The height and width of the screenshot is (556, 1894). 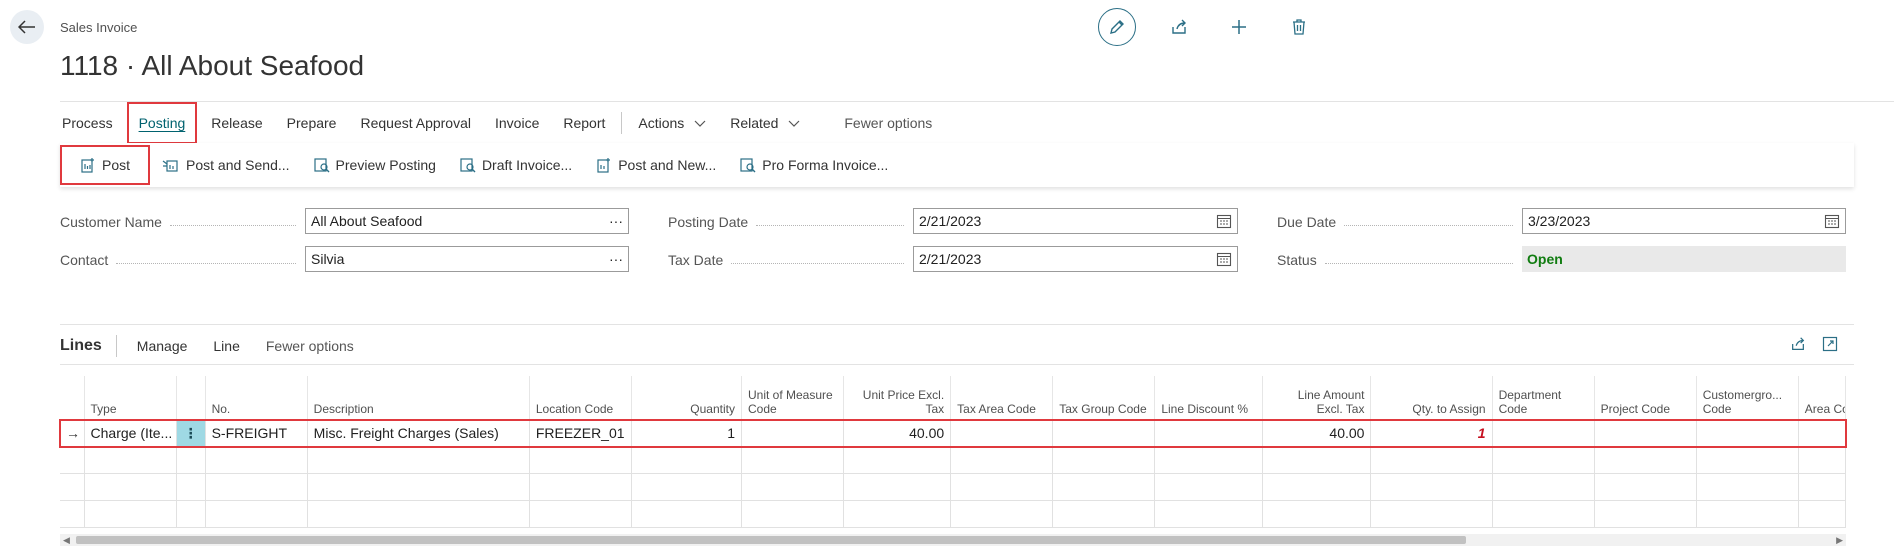 What do you see at coordinates (375, 165) in the screenshot?
I see `preview-posting-button: Preview Posting` at bounding box center [375, 165].